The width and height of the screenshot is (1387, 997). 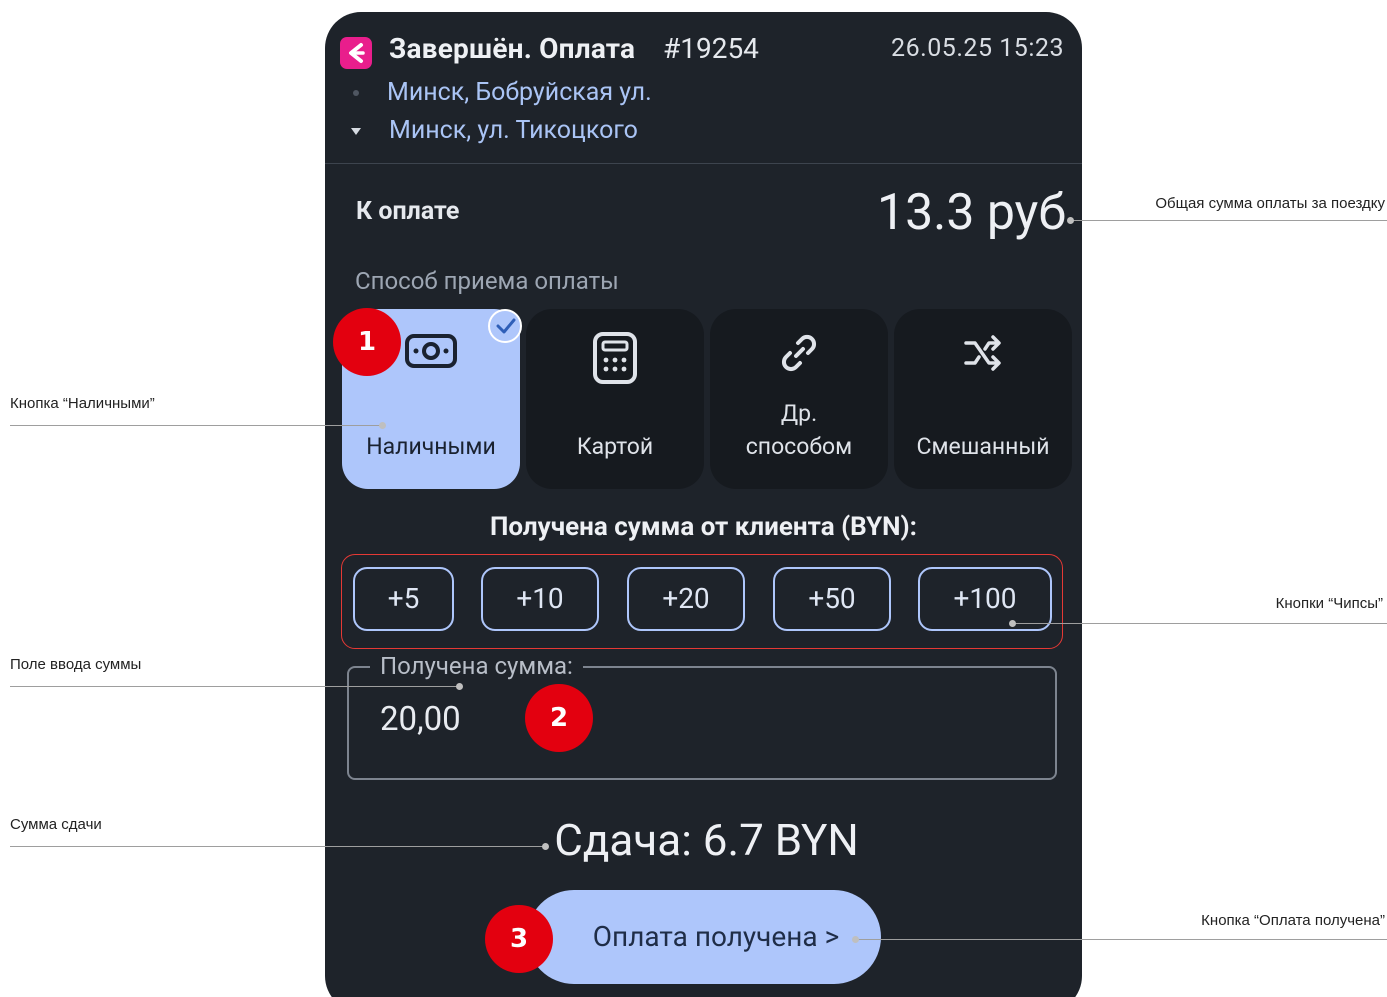 I want to click on method-card-label: Картой, so click(x=615, y=446).